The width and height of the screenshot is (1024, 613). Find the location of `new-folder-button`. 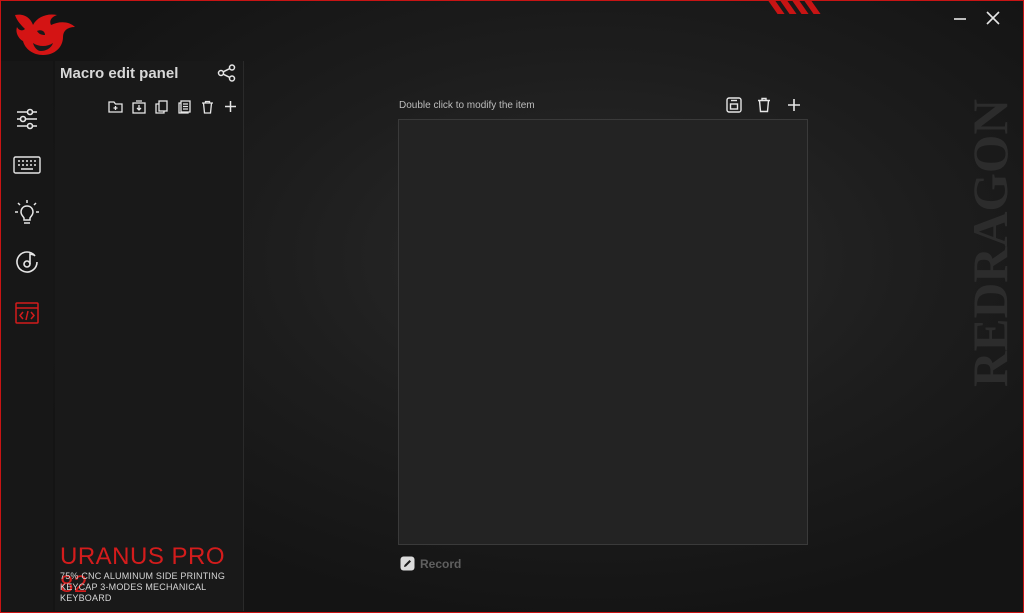

new-folder-button is located at coordinates (115, 106).